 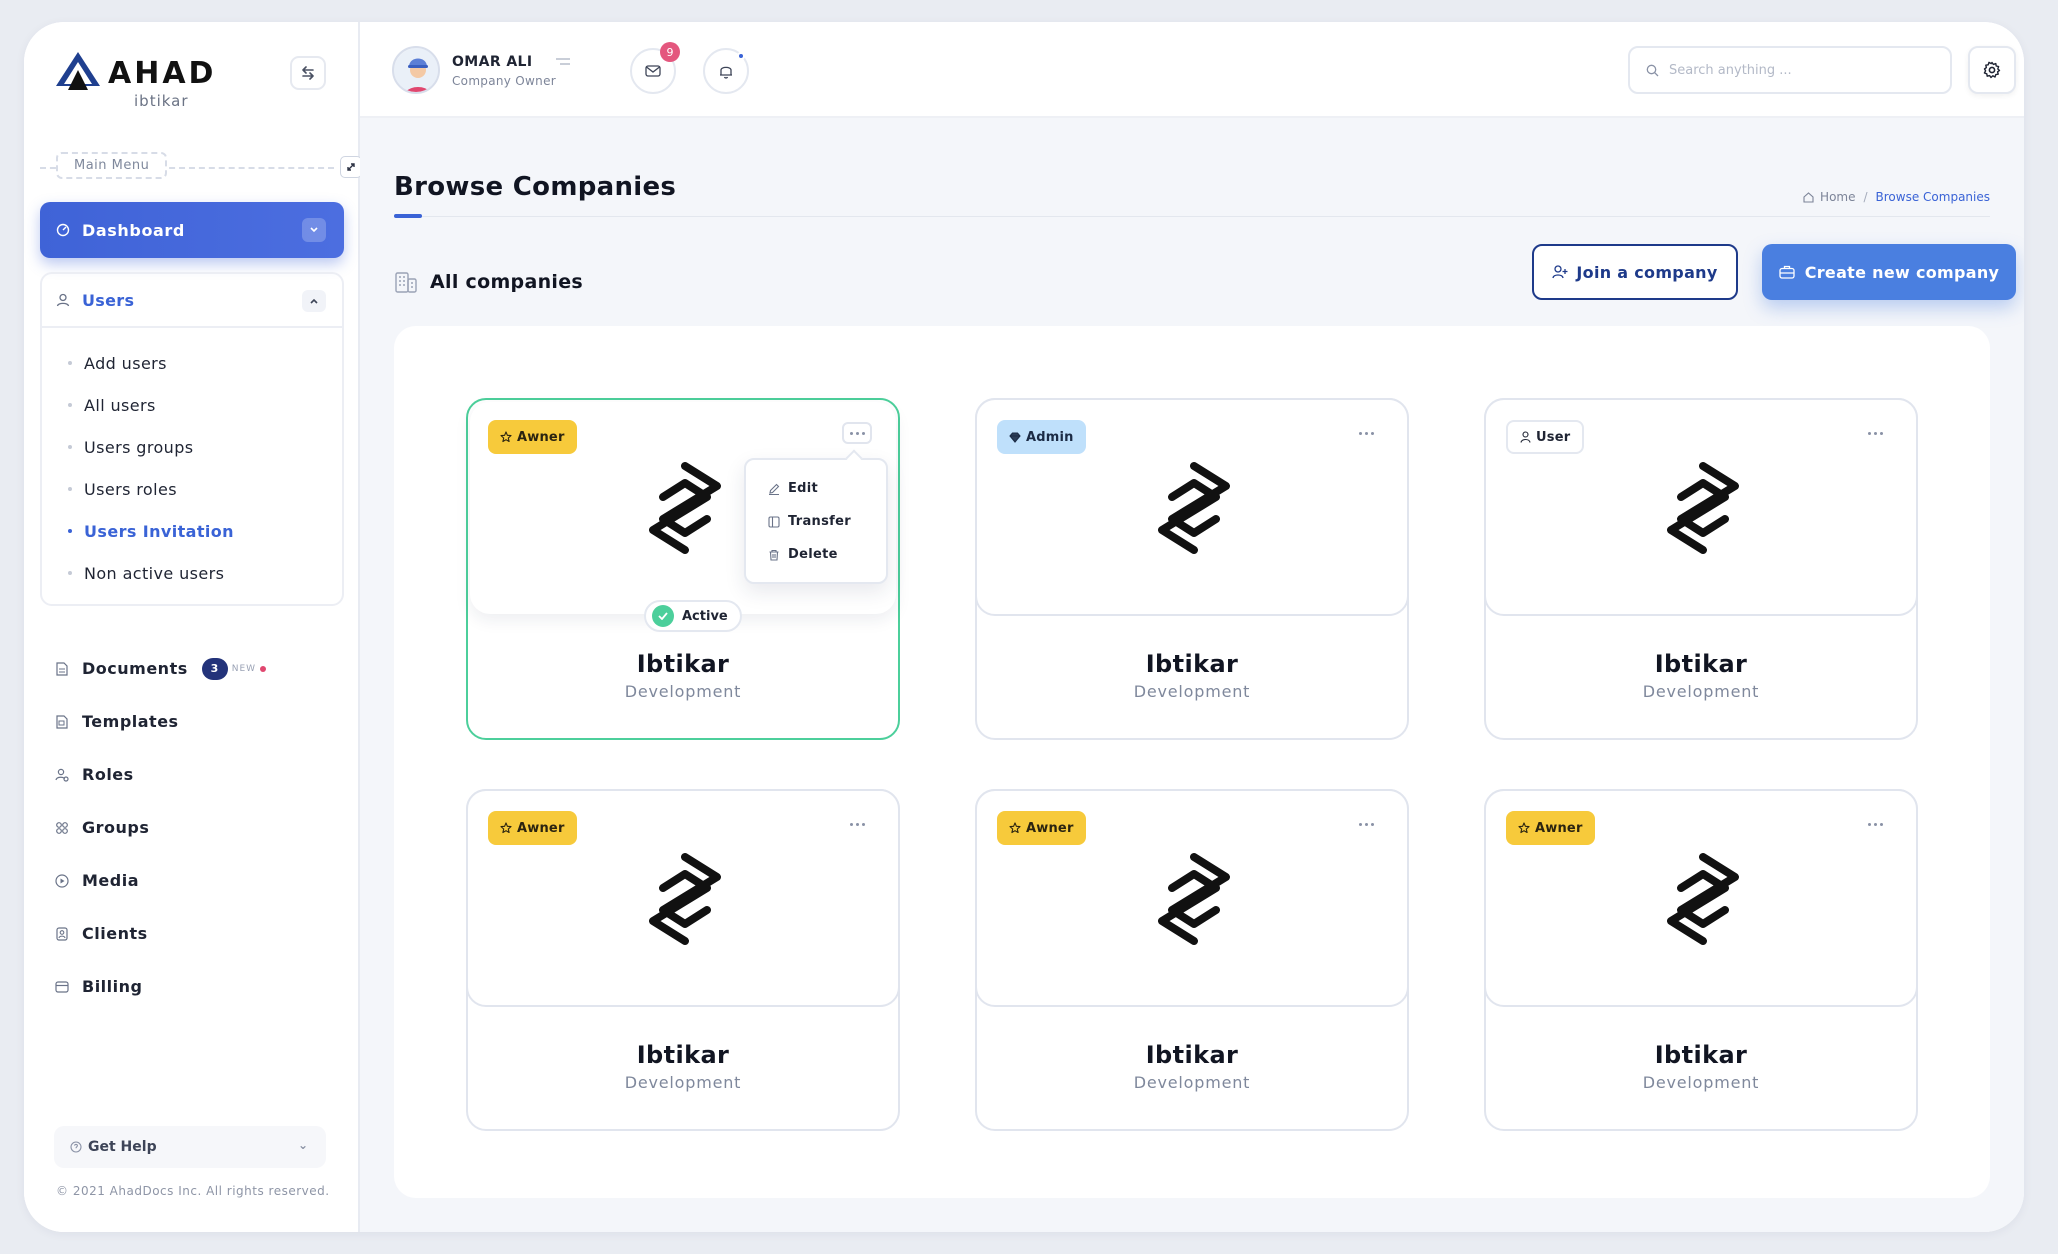 I want to click on sidebar-item-users-invitation: Users Invitation, so click(x=151, y=531).